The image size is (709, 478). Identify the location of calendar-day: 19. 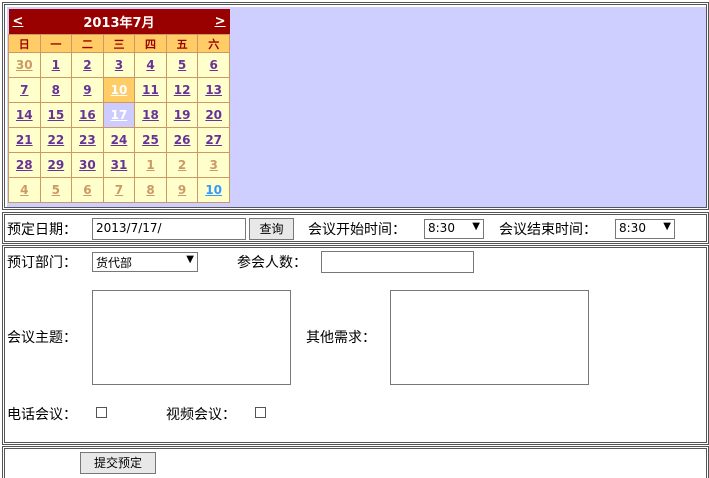
(182, 115).